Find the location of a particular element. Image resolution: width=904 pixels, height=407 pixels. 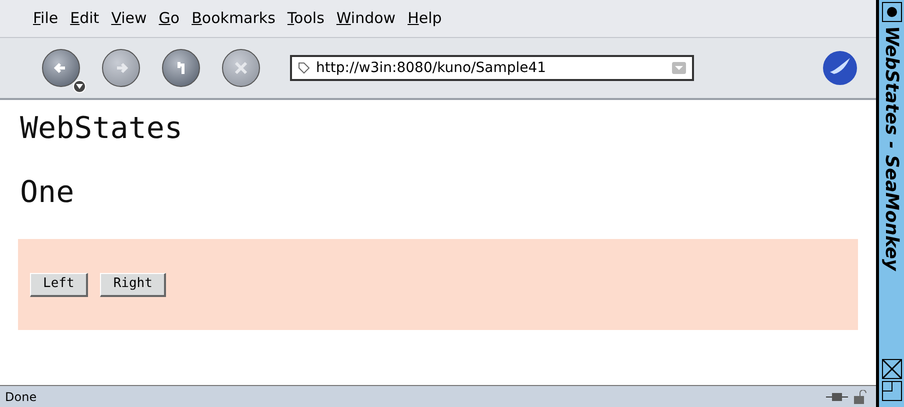

url-text: http://w3in:8080/kuno/Sample41 is located at coordinates (432, 68).